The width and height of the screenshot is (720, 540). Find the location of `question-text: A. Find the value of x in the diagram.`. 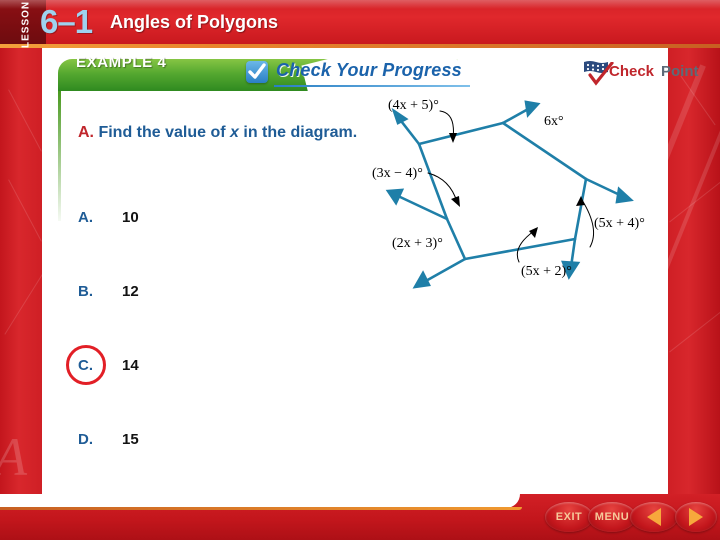

question-text: A. Find the value of x in the diagram. is located at coordinates (223, 133).